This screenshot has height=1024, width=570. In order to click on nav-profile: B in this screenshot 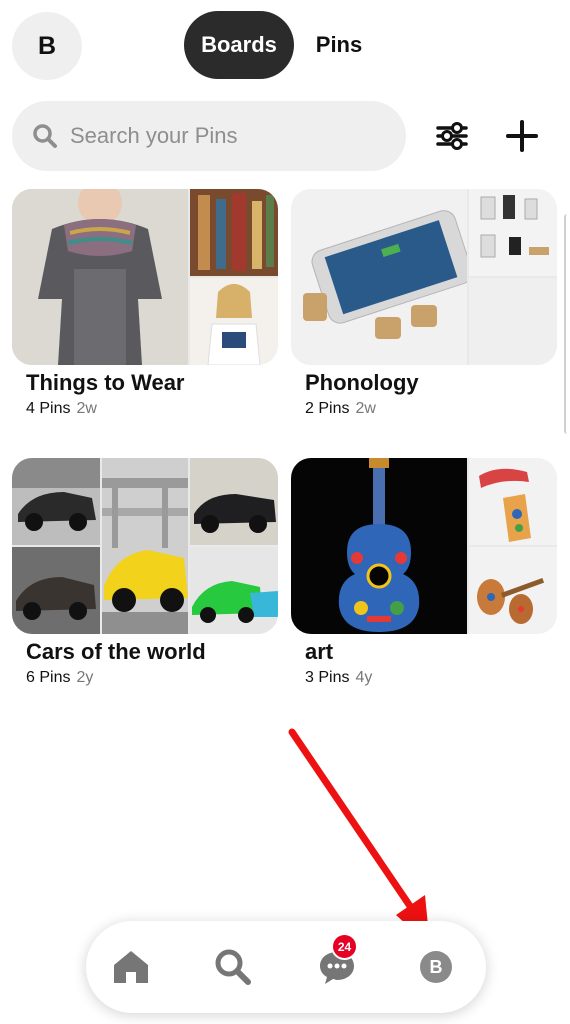, I will do `click(436, 967)`.